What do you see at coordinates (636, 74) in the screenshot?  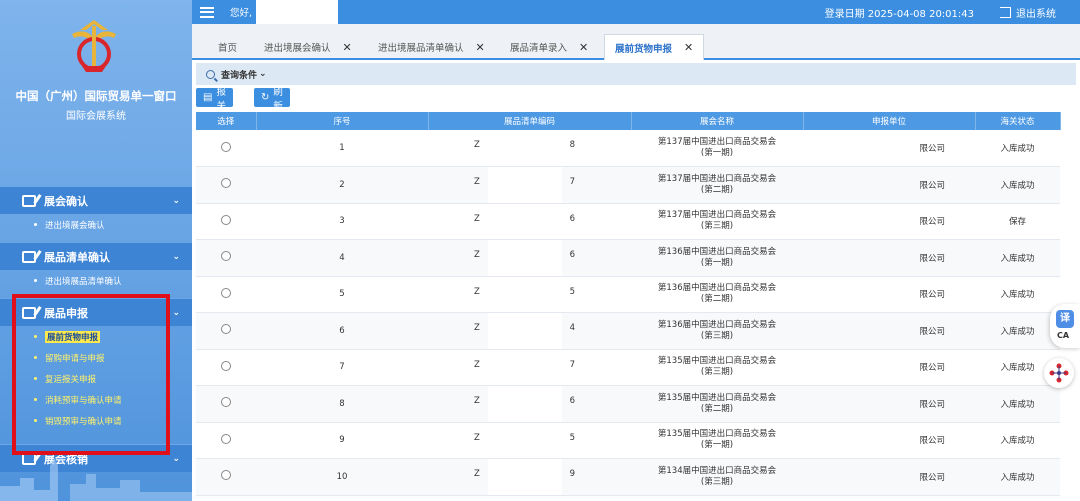 I see `query-conditions-toggle: 查询条件 ⌄` at bounding box center [636, 74].